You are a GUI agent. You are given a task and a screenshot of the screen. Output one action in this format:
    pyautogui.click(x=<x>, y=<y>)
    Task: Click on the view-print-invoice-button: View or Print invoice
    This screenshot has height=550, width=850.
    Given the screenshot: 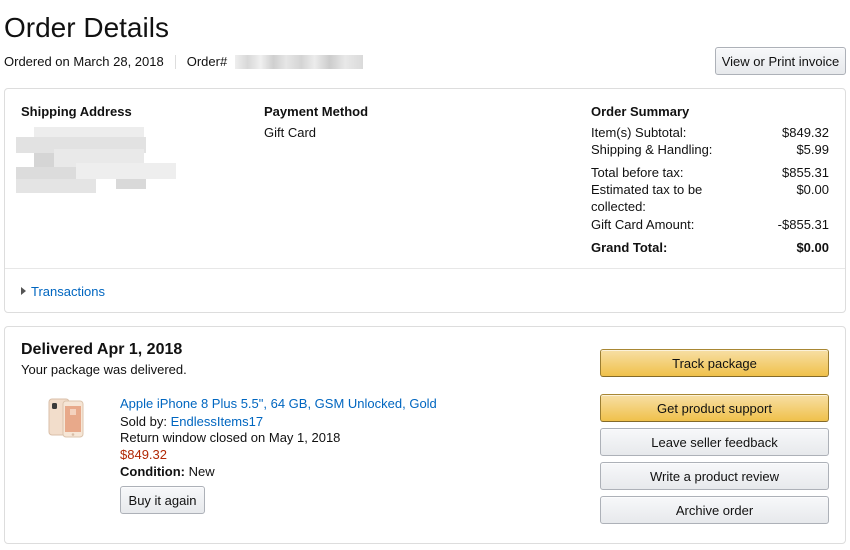 What is the action you would take?
    pyautogui.click(x=780, y=61)
    